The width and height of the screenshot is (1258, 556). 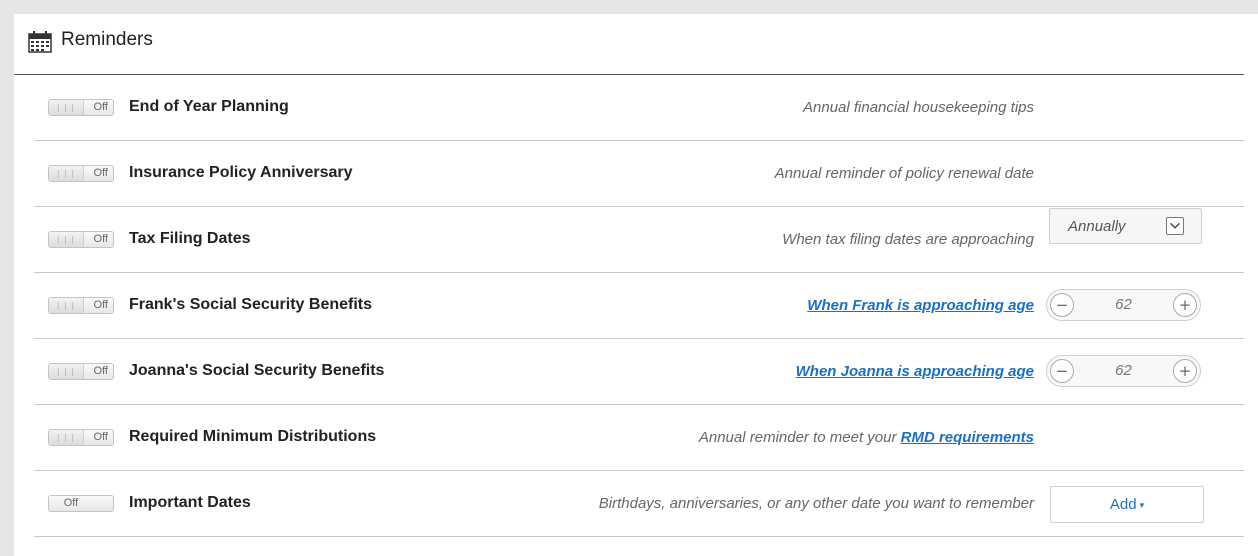 I want to click on reminder-title: Important Dates, so click(x=190, y=502).